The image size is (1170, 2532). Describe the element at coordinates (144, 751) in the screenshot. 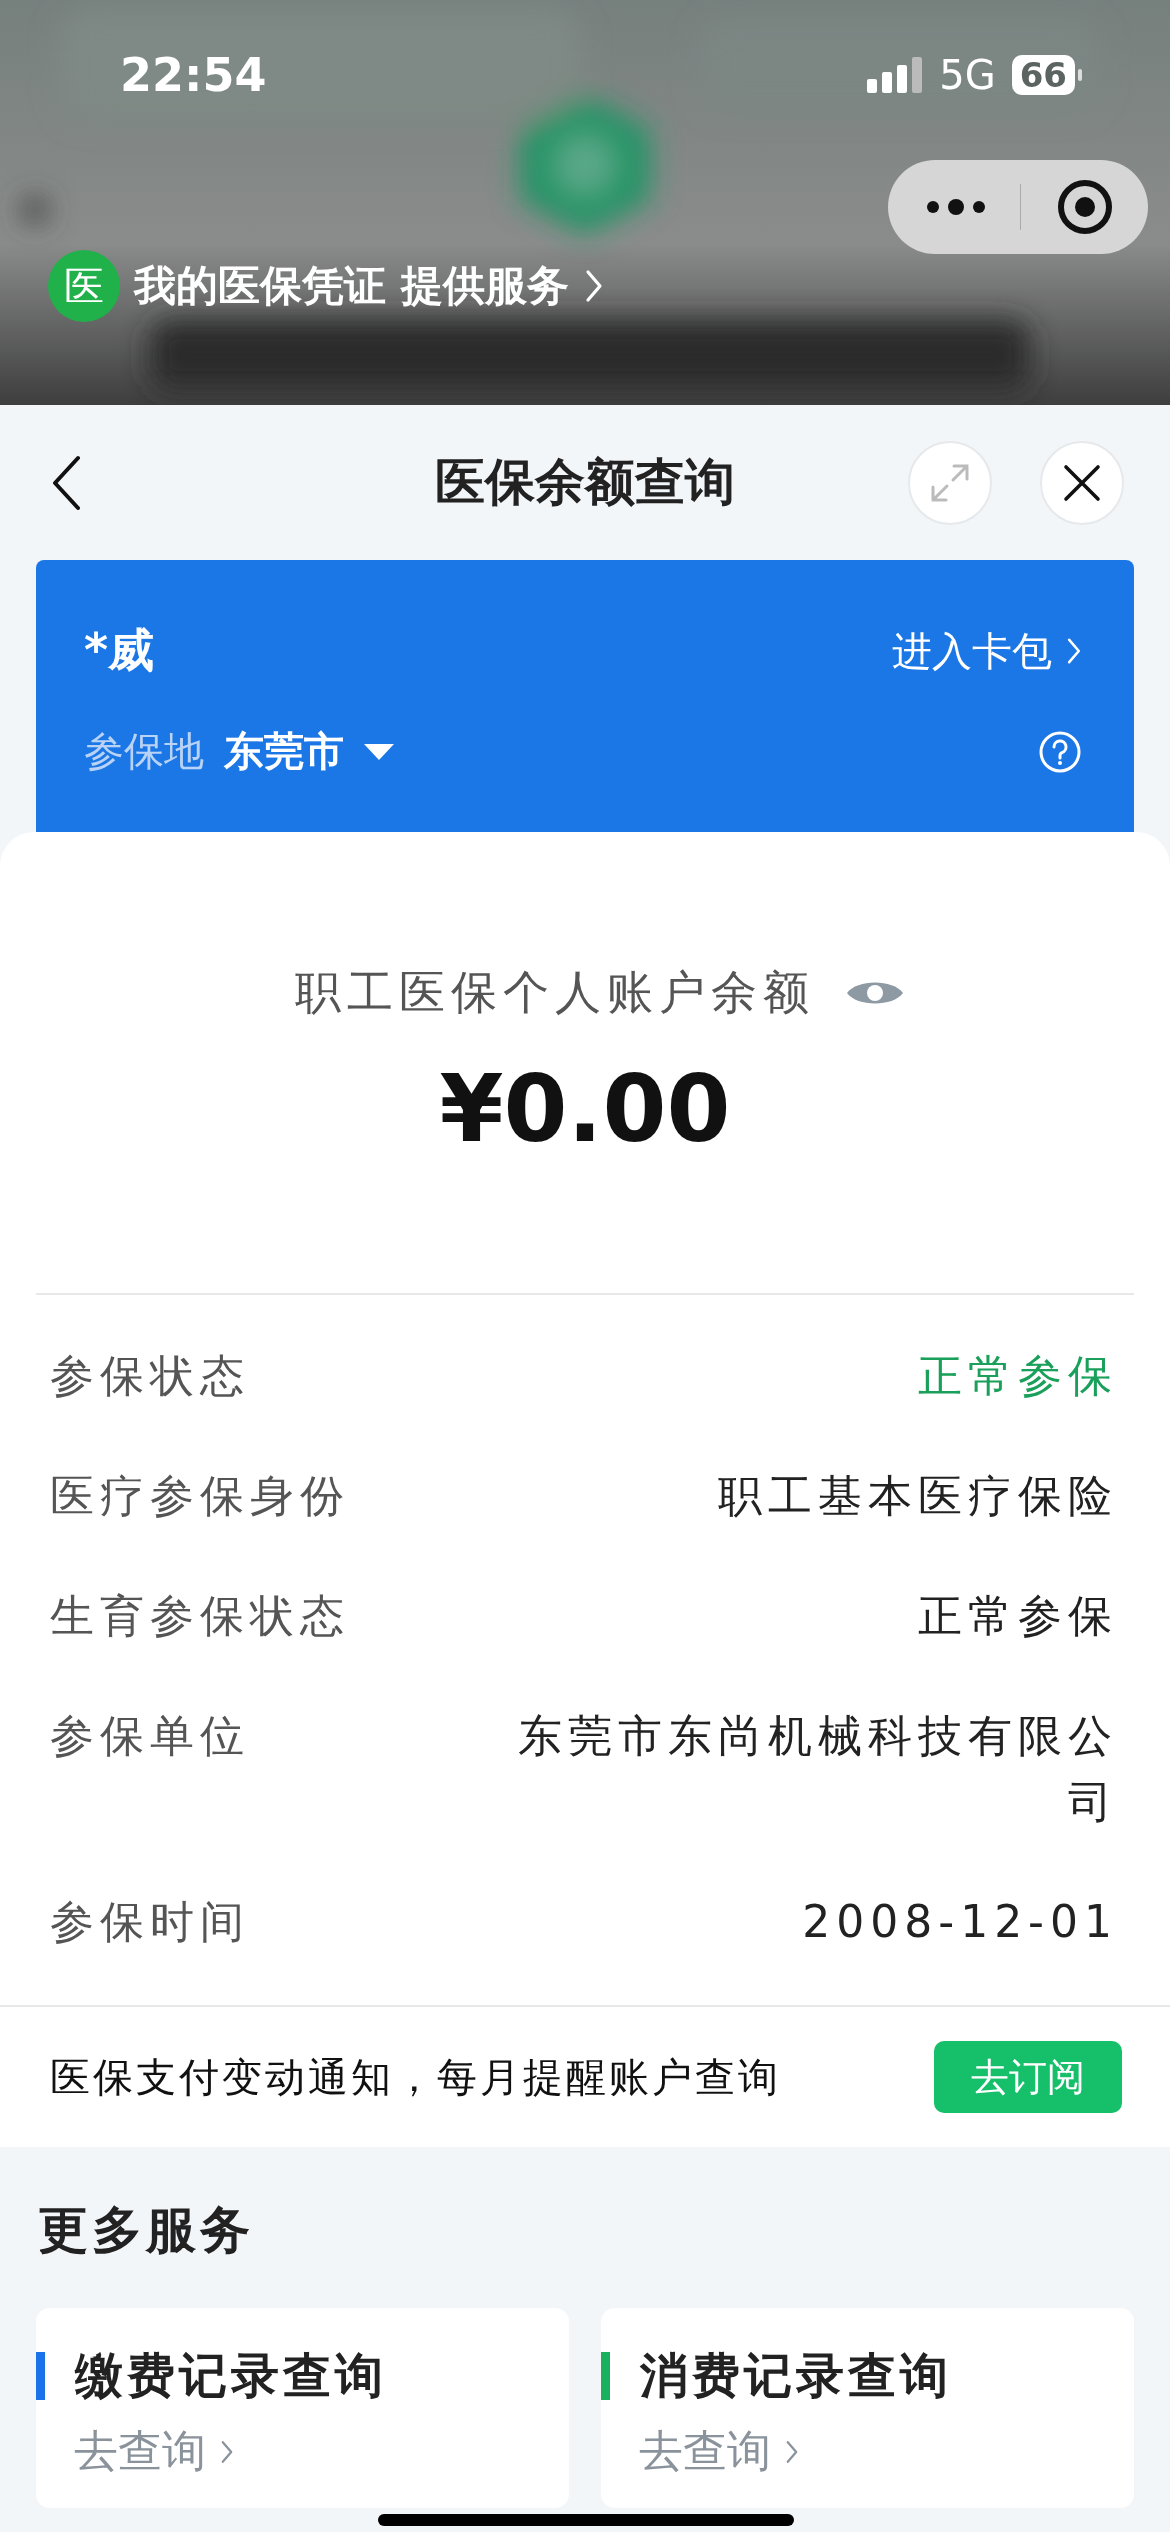

I see `region-label: 参保地` at that location.